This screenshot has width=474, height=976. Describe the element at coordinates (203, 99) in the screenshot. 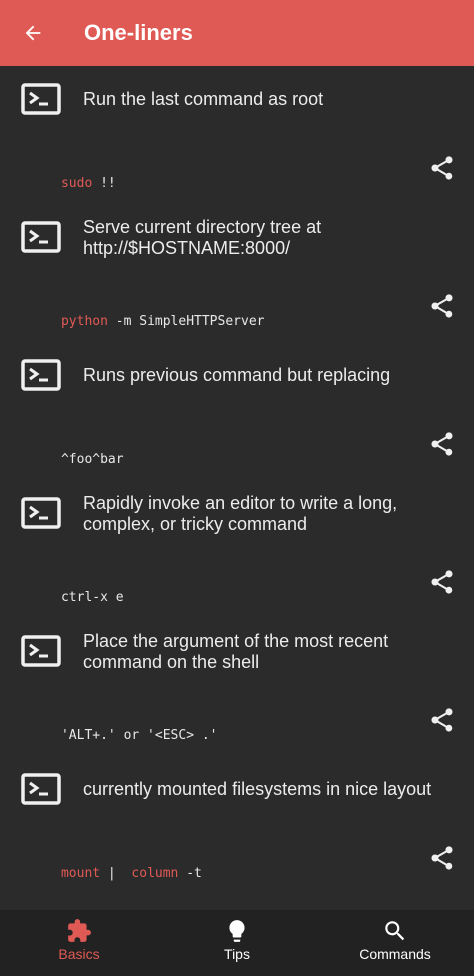

I see `command-description: Run the last command as root` at that location.